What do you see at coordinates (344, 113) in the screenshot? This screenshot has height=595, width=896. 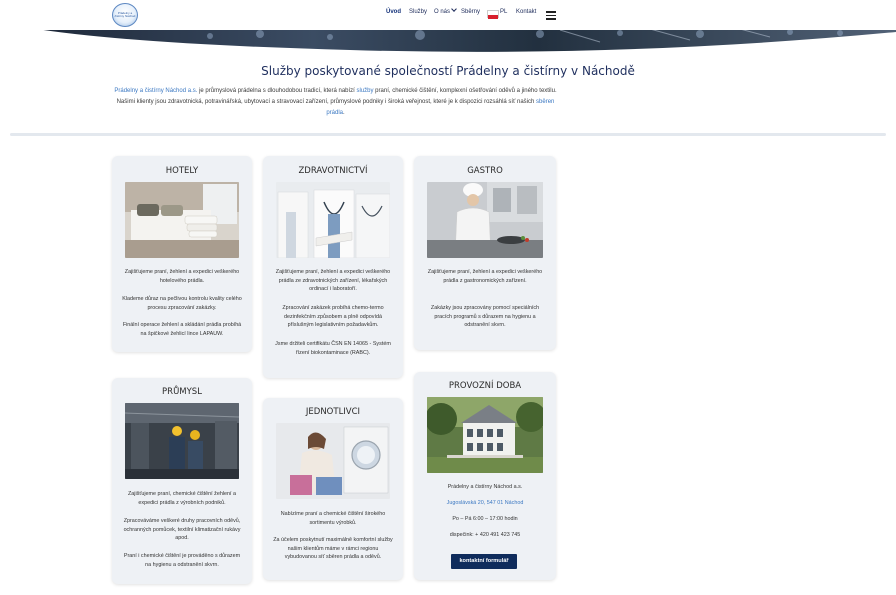 I see `intro-text-3: .` at bounding box center [344, 113].